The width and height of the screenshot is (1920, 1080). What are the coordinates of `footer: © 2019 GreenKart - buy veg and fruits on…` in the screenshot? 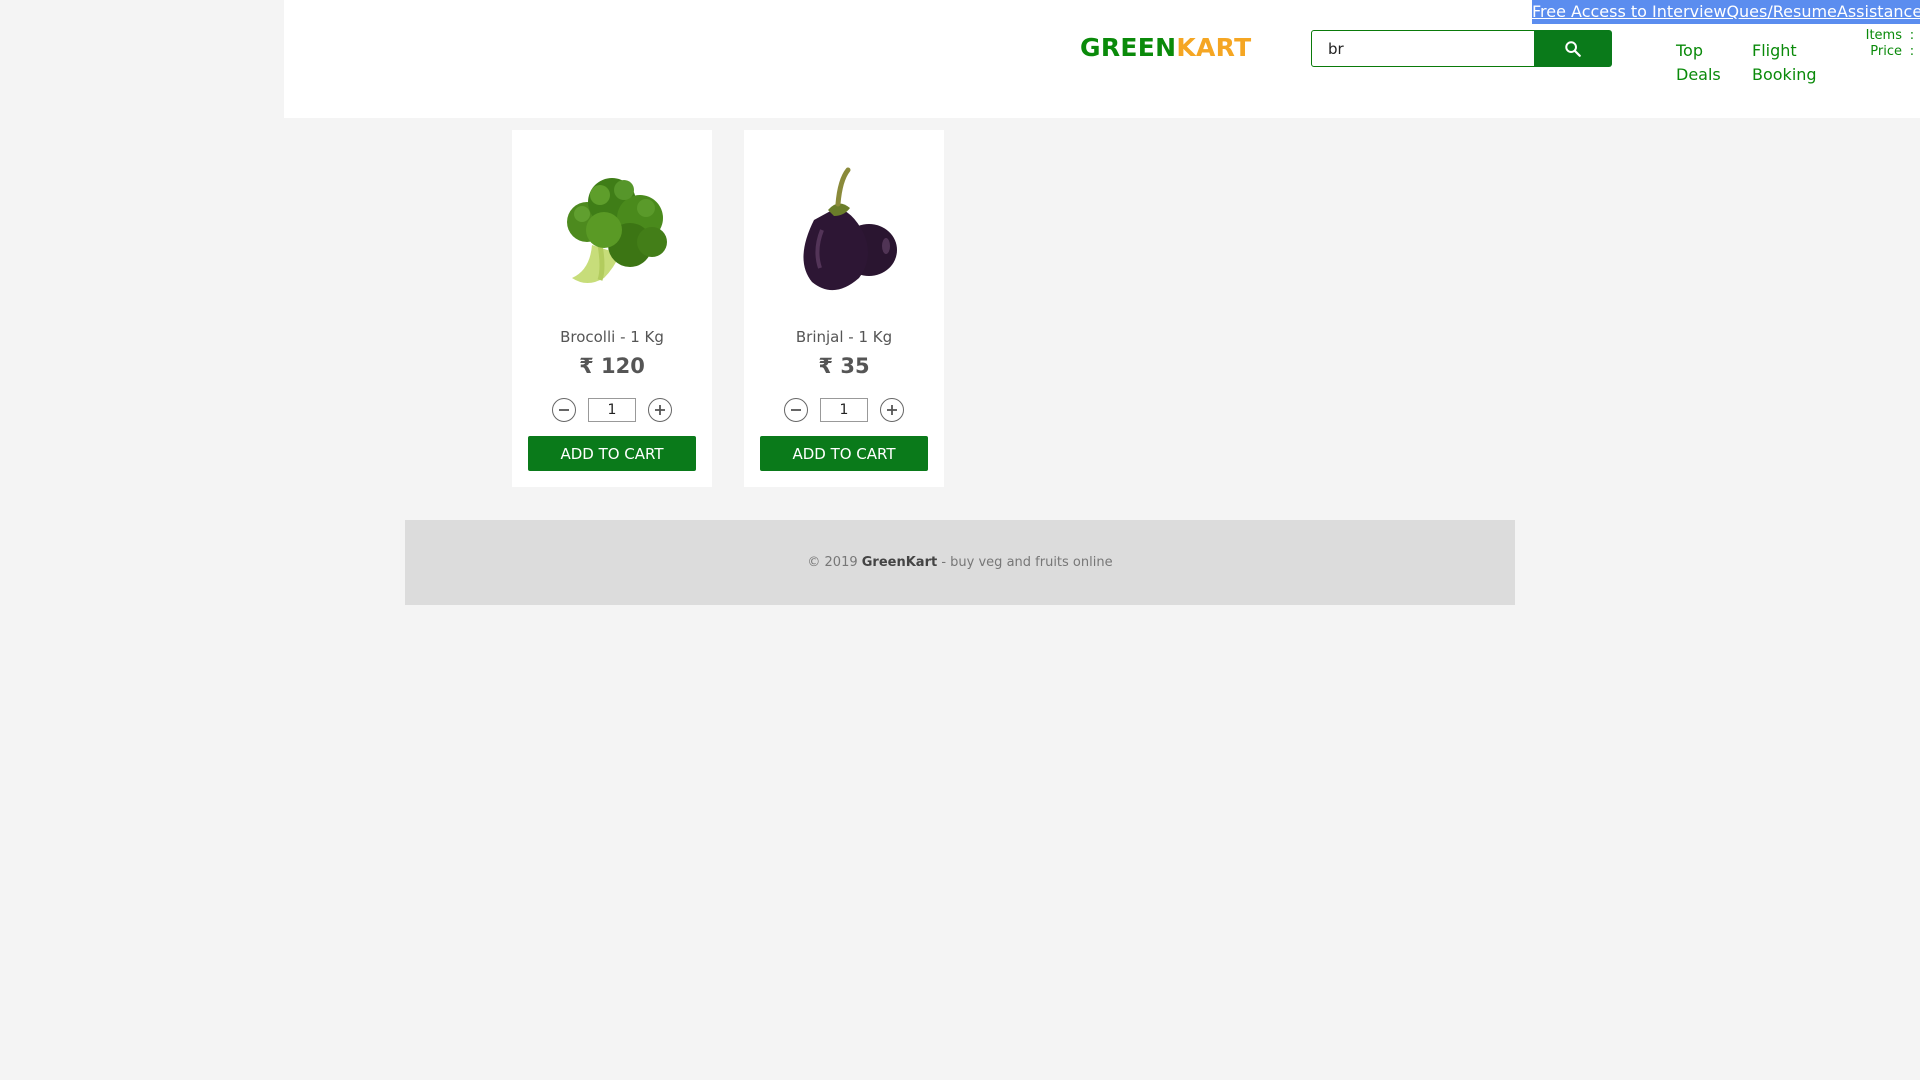 It's located at (960, 562).